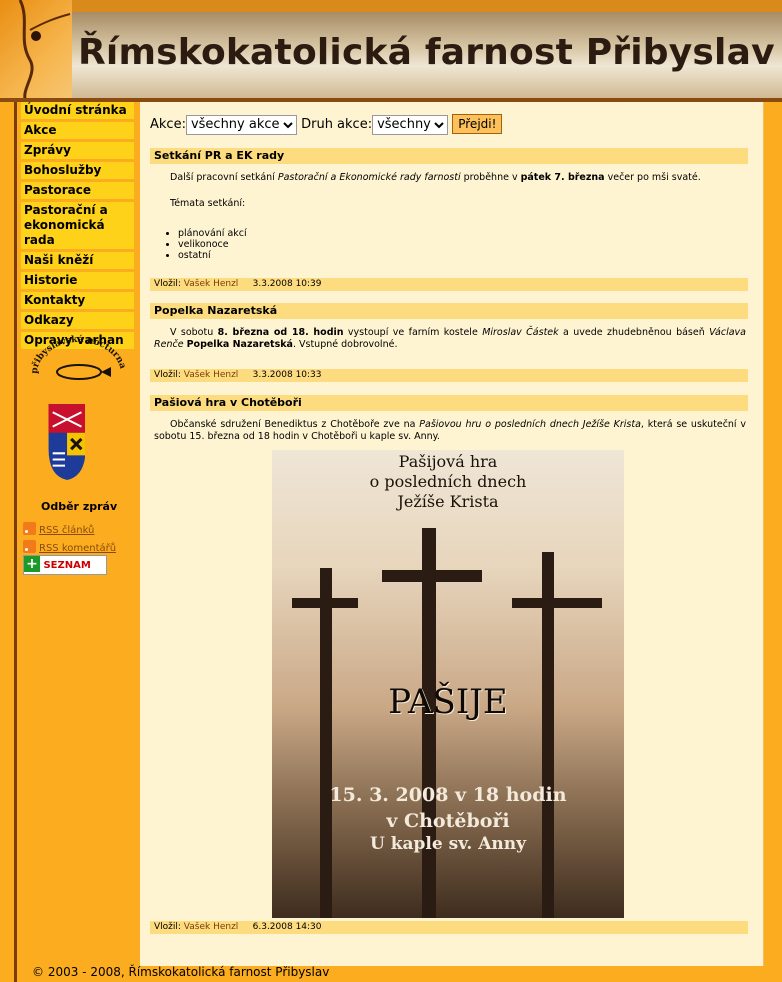  What do you see at coordinates (449, 375) in the screenshot?
I see `article-meta: Vložil: Vašek Henzl 3.3.2008 10:33` at bounding box center [449, 375].